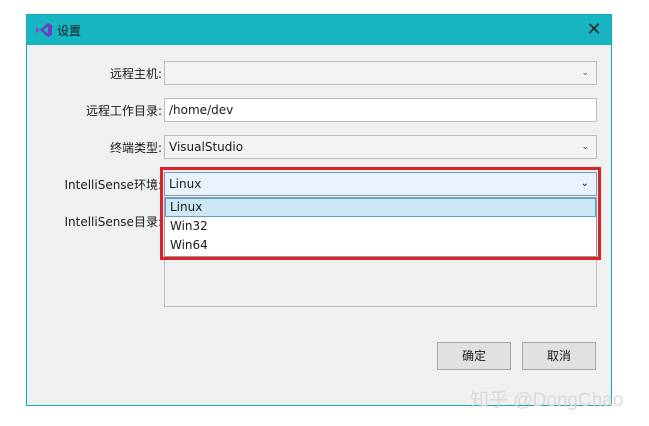 The width and height of the screenshot is (649, 426). I want to click on remote-host-label: 远程主机:, so click(135, 74).